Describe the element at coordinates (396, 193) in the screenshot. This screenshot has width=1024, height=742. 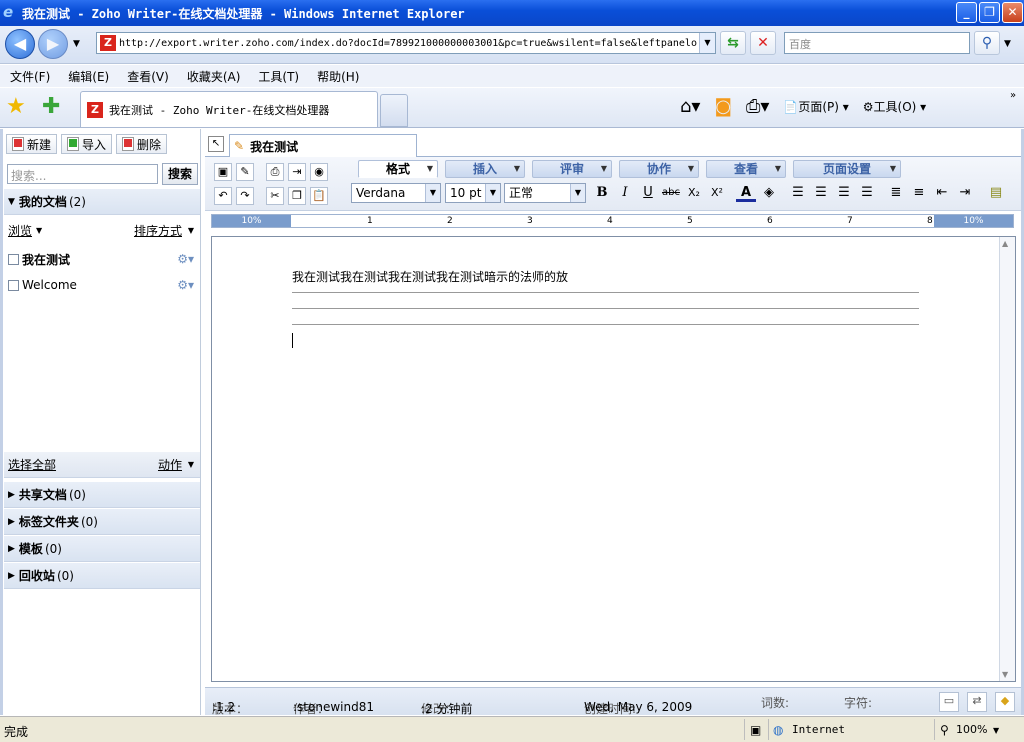
I see `font-family-select: Verdana ▼` at that location.